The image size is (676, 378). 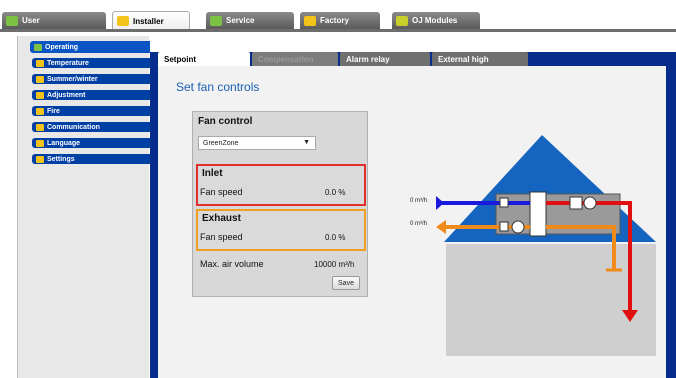 What do you see at coordinates (590, 203) in the screenshot?
I see `supply-fan-icon` at bounding box center [590, 203].